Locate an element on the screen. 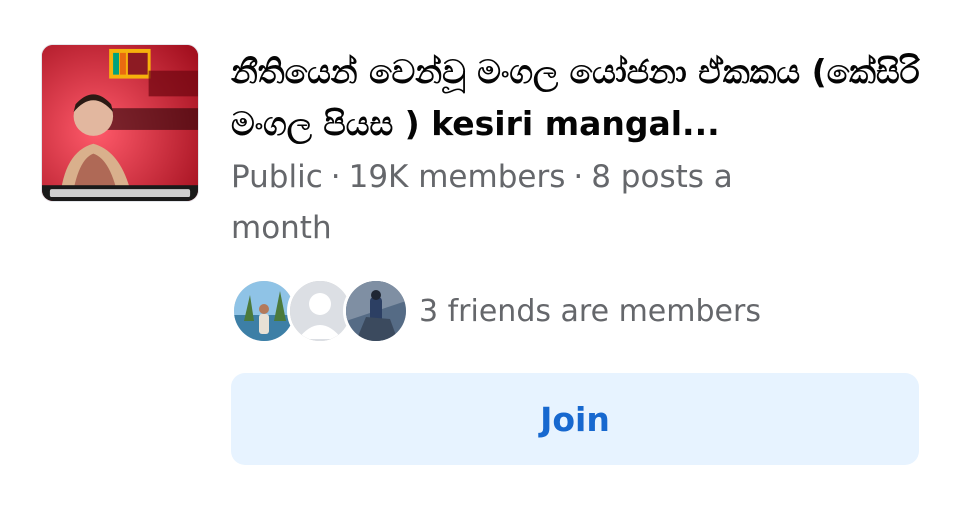  friends-members-text: 3 friends are members is located at coordinates (590, 311).